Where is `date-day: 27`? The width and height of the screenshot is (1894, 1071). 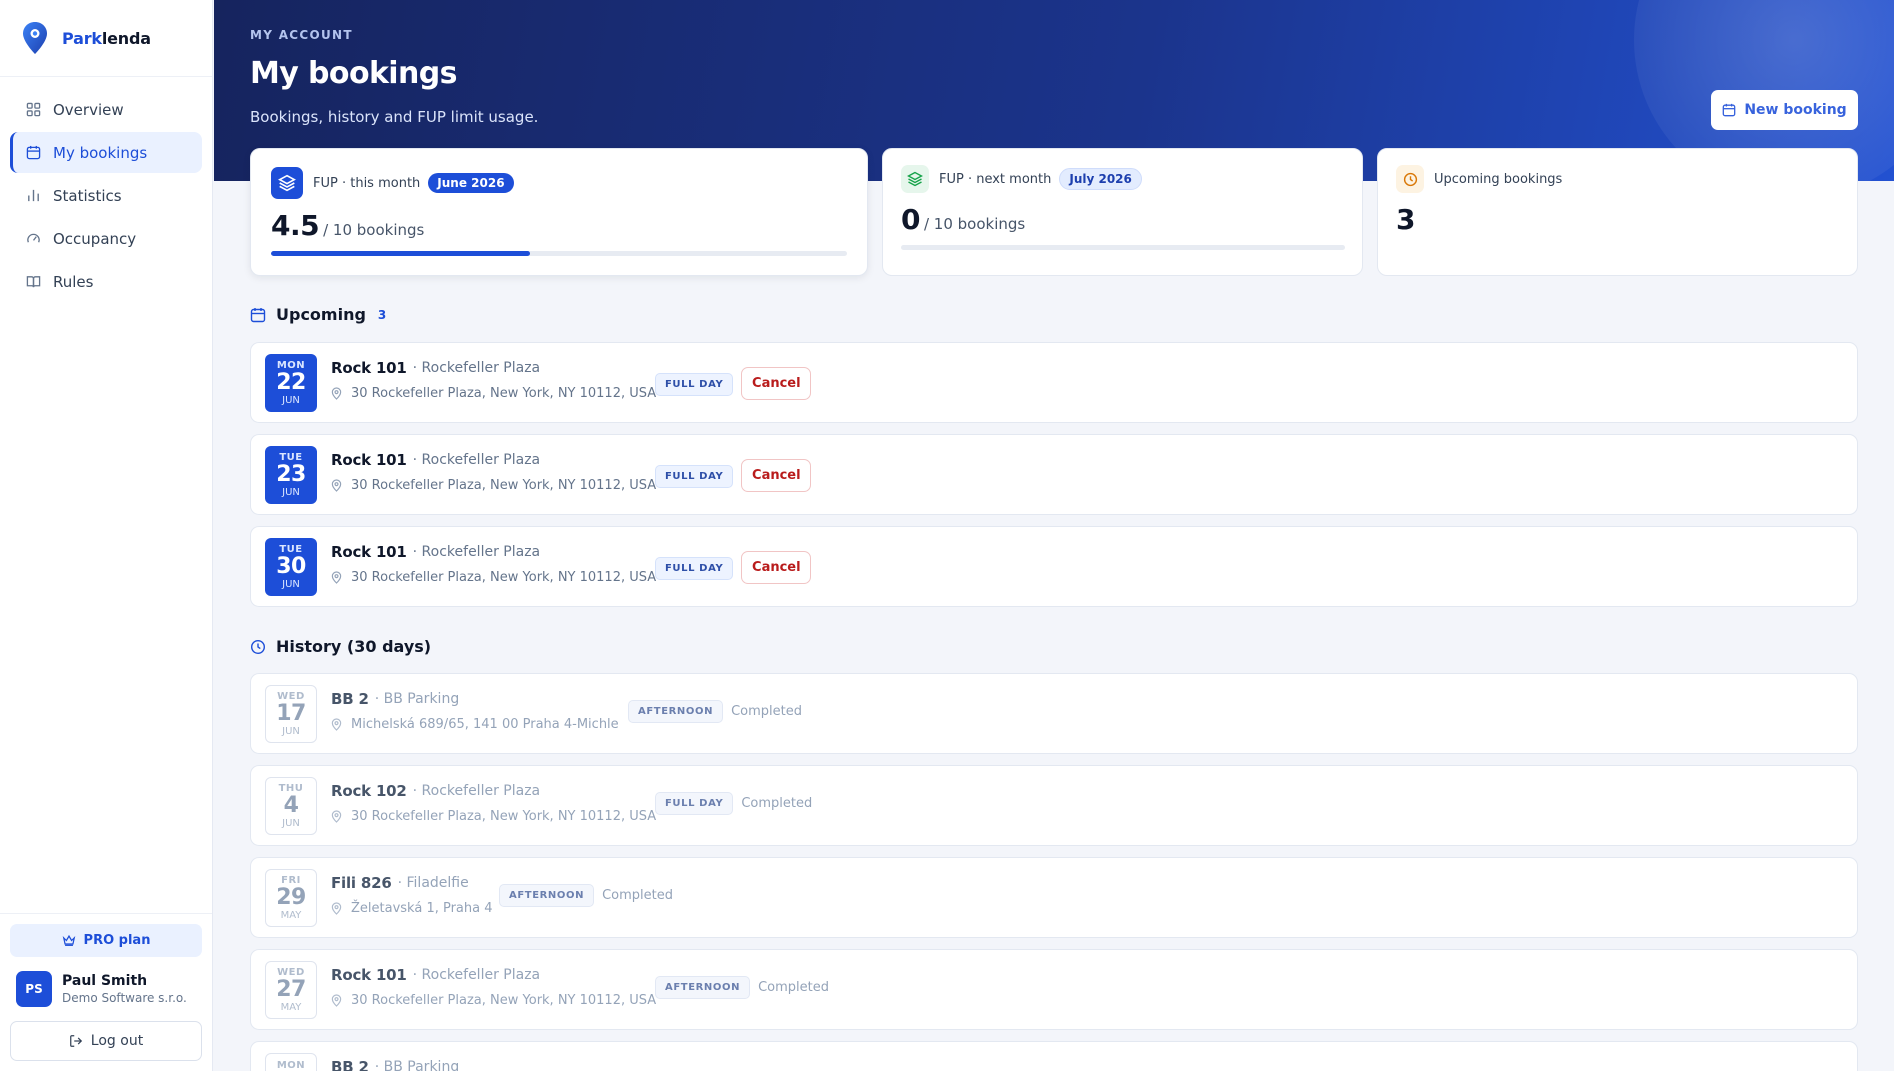
date-day: 27 is located at coordinates (291, 989).